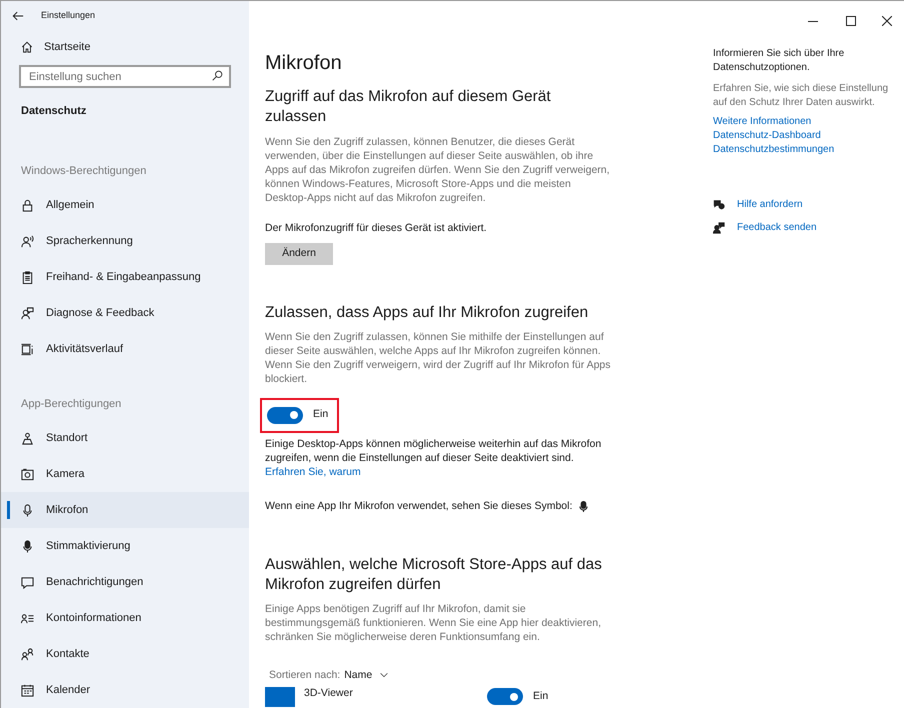 The width and height of the screenshot is (904, 708). What do you see at coordinates (217, 75) in the screenshot?
I see `search-icon` at bounding box center [217, 75].